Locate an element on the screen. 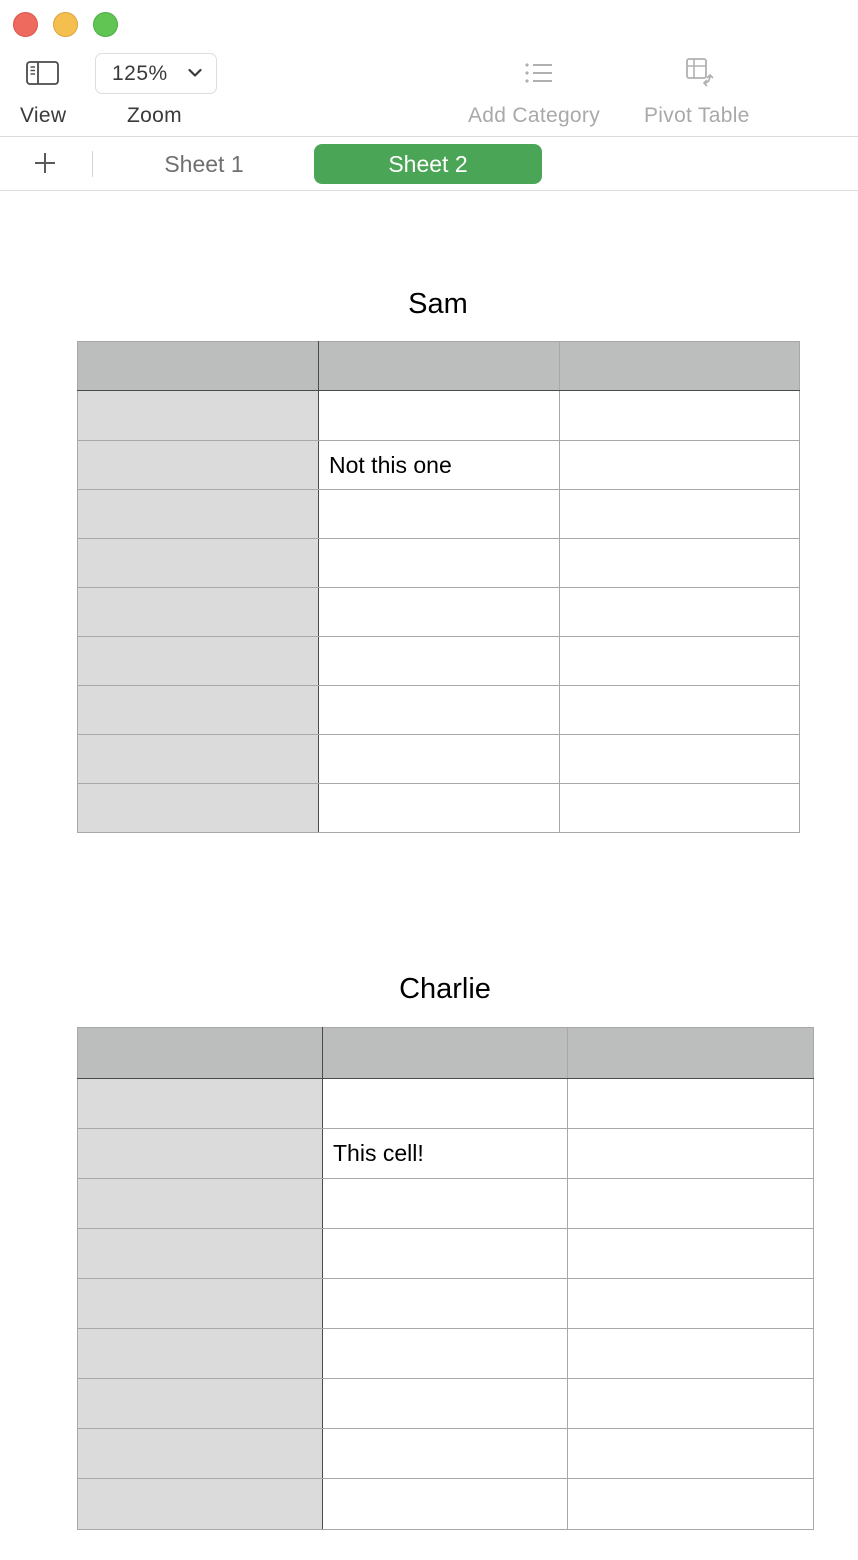 The width and height of the screenshot is (858, 1560). add-sheet-button is located at coordinates (45, 163).